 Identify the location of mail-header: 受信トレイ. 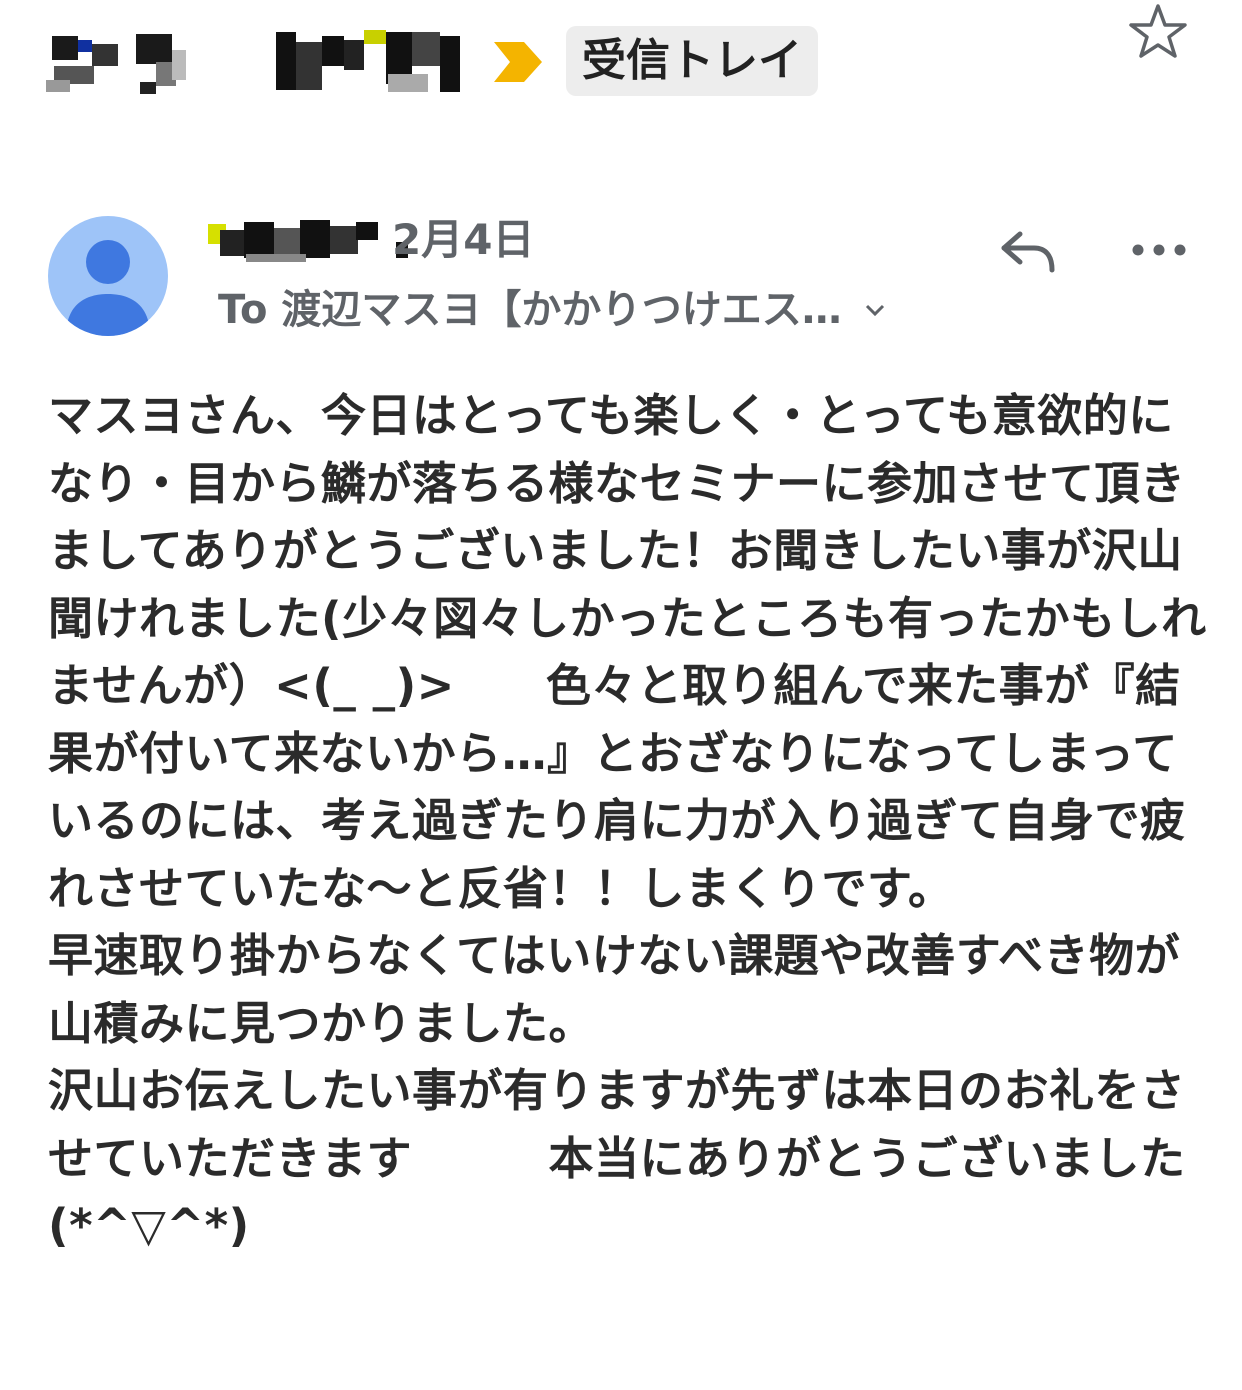
(621, 65).